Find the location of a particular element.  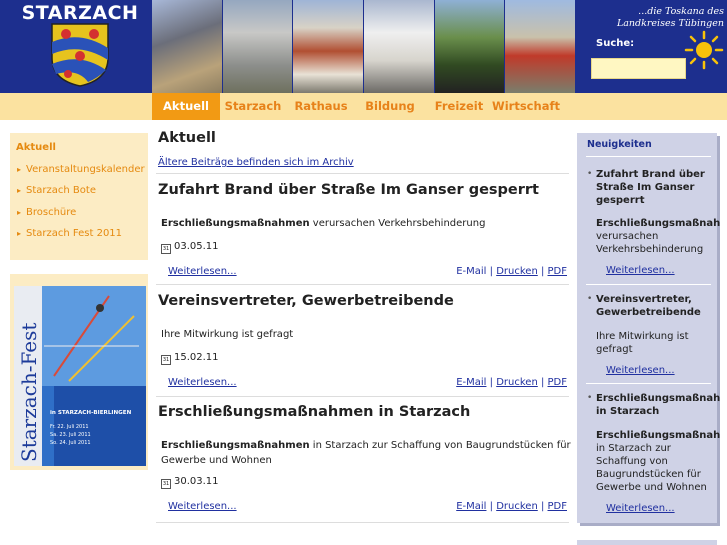

sidebar-item-starzach-fest: ▸ Starzach Fest 2011 is located at coordinates (69, 233).